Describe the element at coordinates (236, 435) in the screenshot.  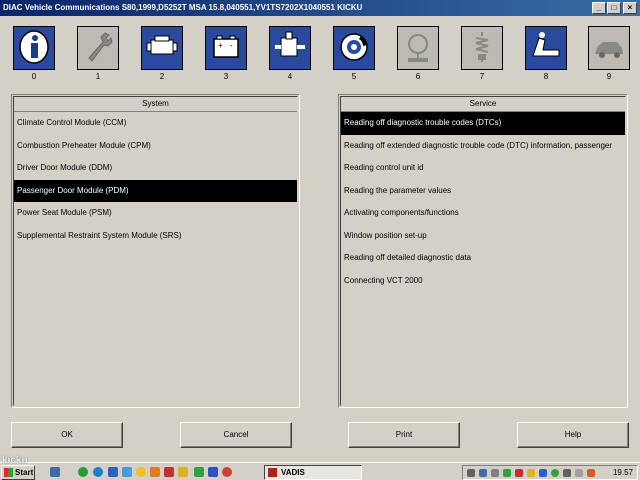
I see `cancel-button: Cancel` at that location.